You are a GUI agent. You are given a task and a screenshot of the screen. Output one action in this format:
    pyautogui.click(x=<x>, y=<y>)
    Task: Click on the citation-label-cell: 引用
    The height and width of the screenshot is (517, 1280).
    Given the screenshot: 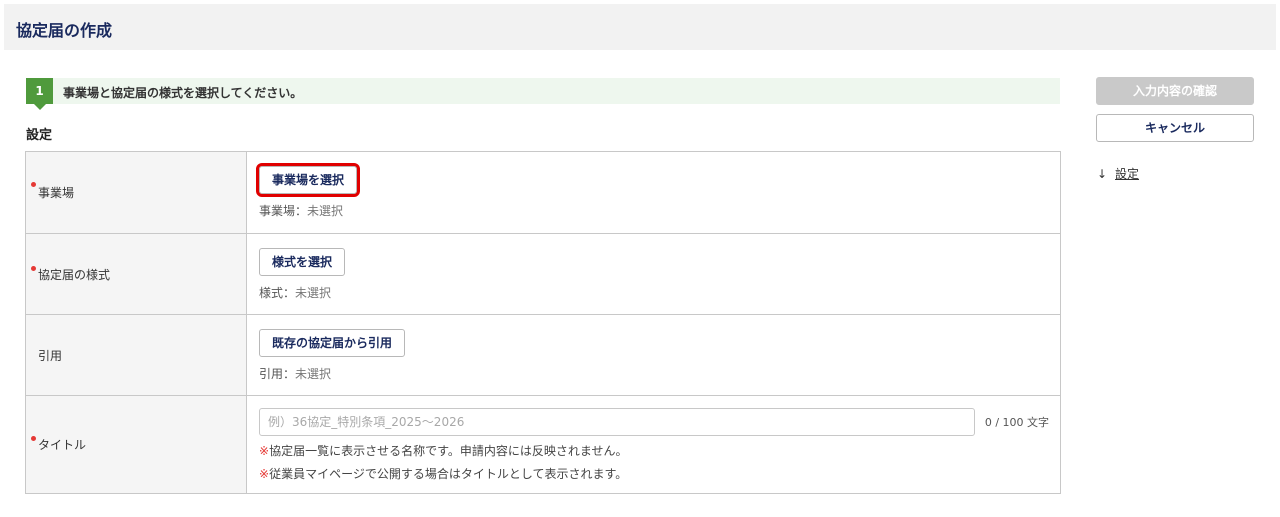 What is the action you would take?
    pyautogui.click(x=136, y=355)
    